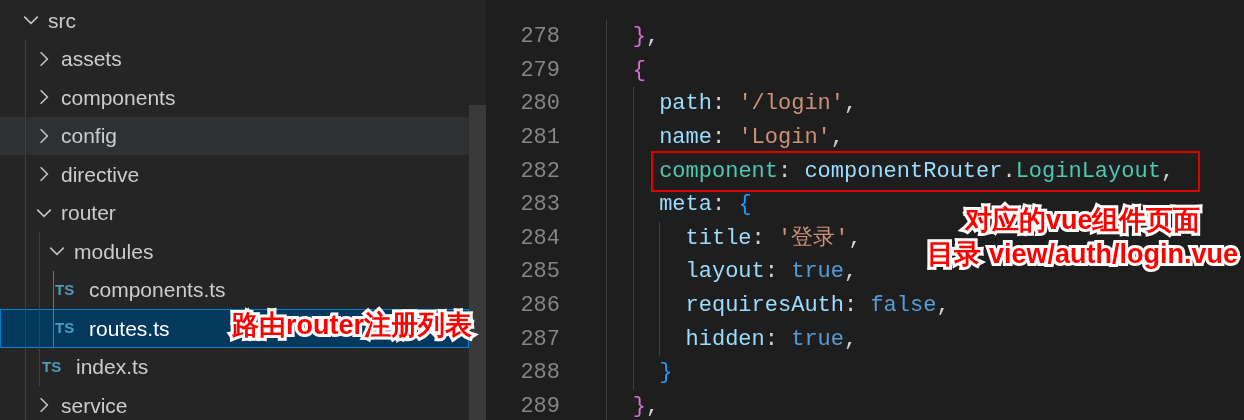  Describe the element at coordinates (234, 251) in the screenshot. I see `tree-item: modules` at that location.